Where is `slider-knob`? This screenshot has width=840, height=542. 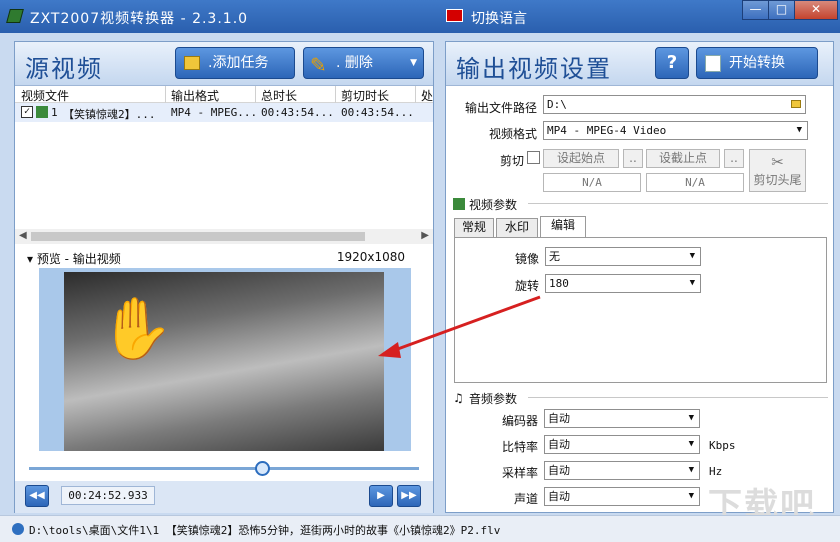 slider-knob is located at coordinates (262, 468).